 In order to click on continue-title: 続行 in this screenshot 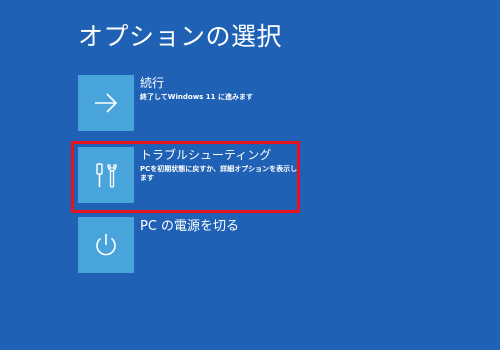, I will do `click(152, 83)`.